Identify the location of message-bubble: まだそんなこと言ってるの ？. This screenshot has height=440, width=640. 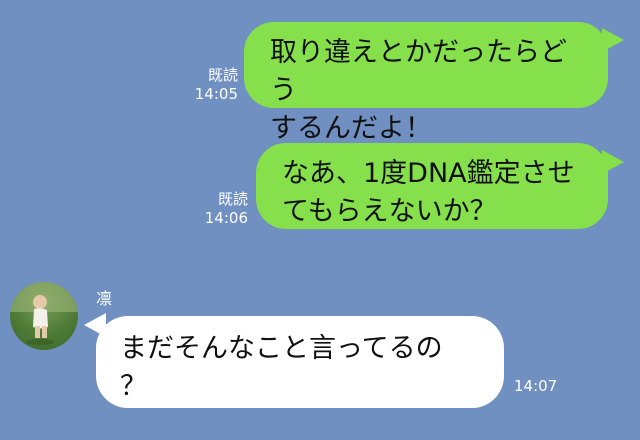
(300, 362).